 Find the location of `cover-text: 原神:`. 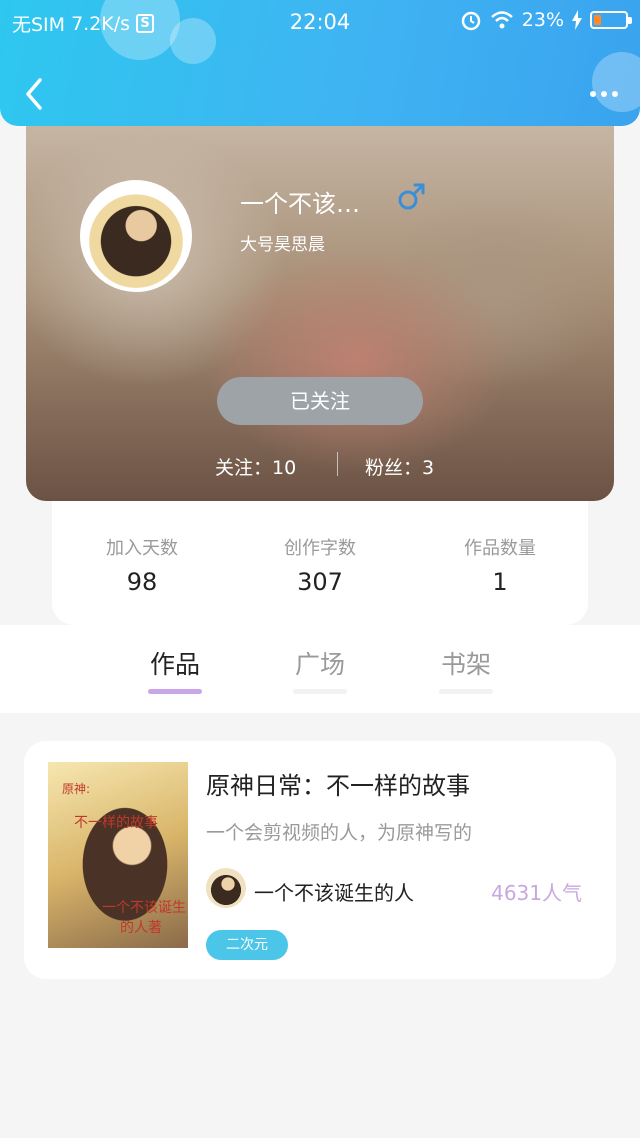

cover-text: 原神: is located at coordinates (76, 789).